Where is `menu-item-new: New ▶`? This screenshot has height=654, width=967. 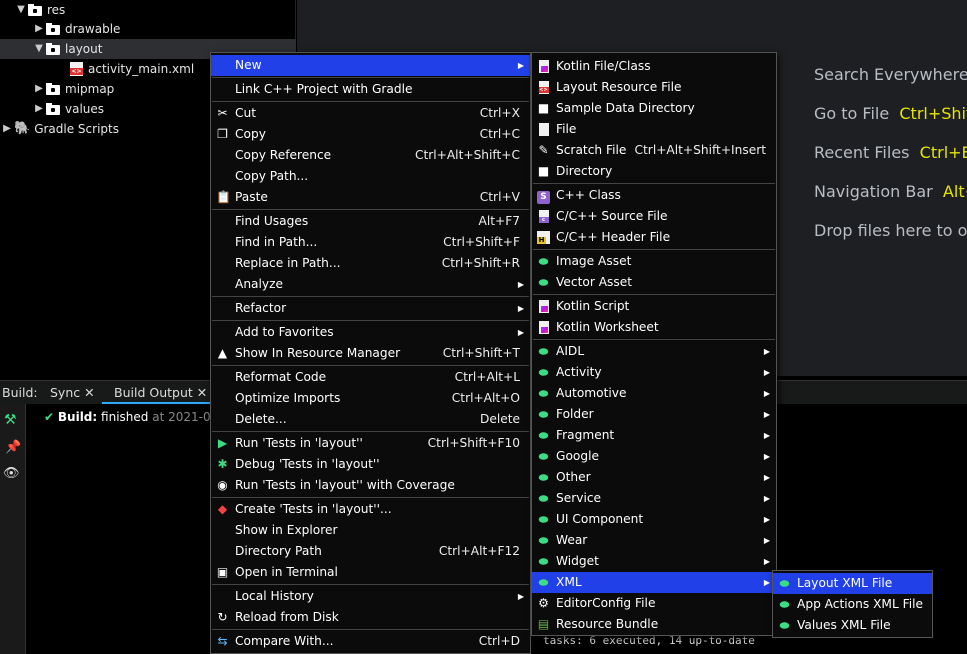
menu-item-new: New ▶ is located at coordinates (370, 65).